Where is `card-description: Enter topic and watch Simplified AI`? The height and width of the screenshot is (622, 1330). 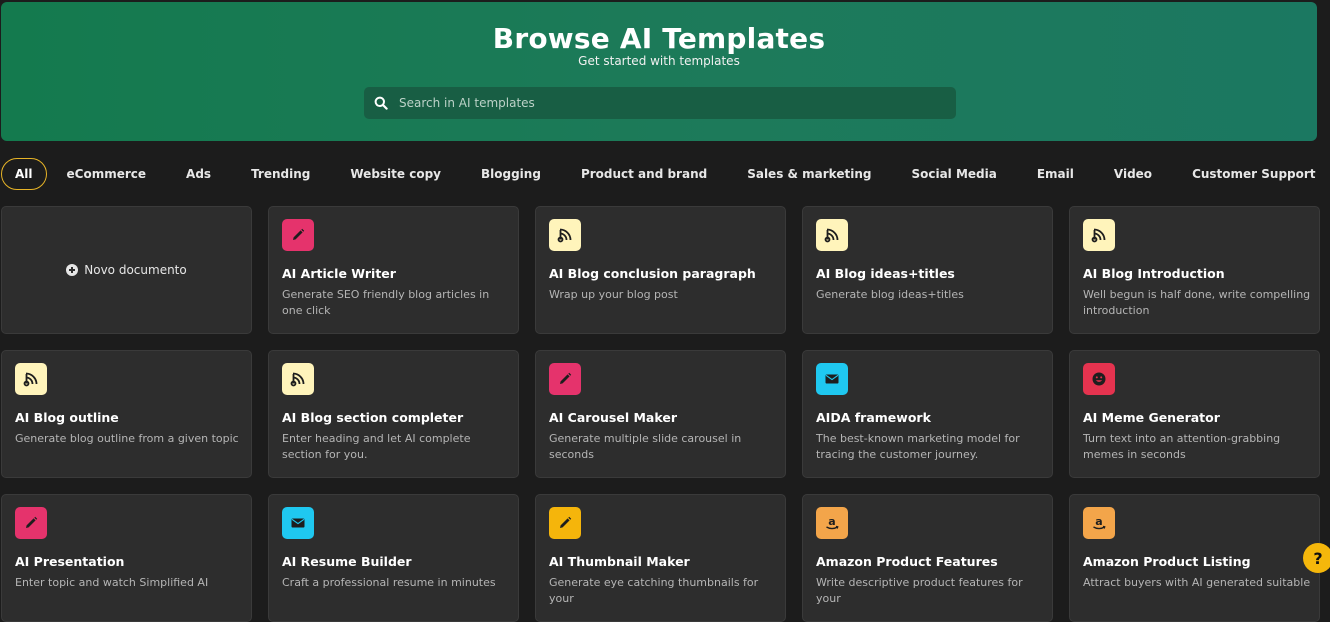 card-description: Enter topic and watch Simplified AI is located at coordinates (112, 582).